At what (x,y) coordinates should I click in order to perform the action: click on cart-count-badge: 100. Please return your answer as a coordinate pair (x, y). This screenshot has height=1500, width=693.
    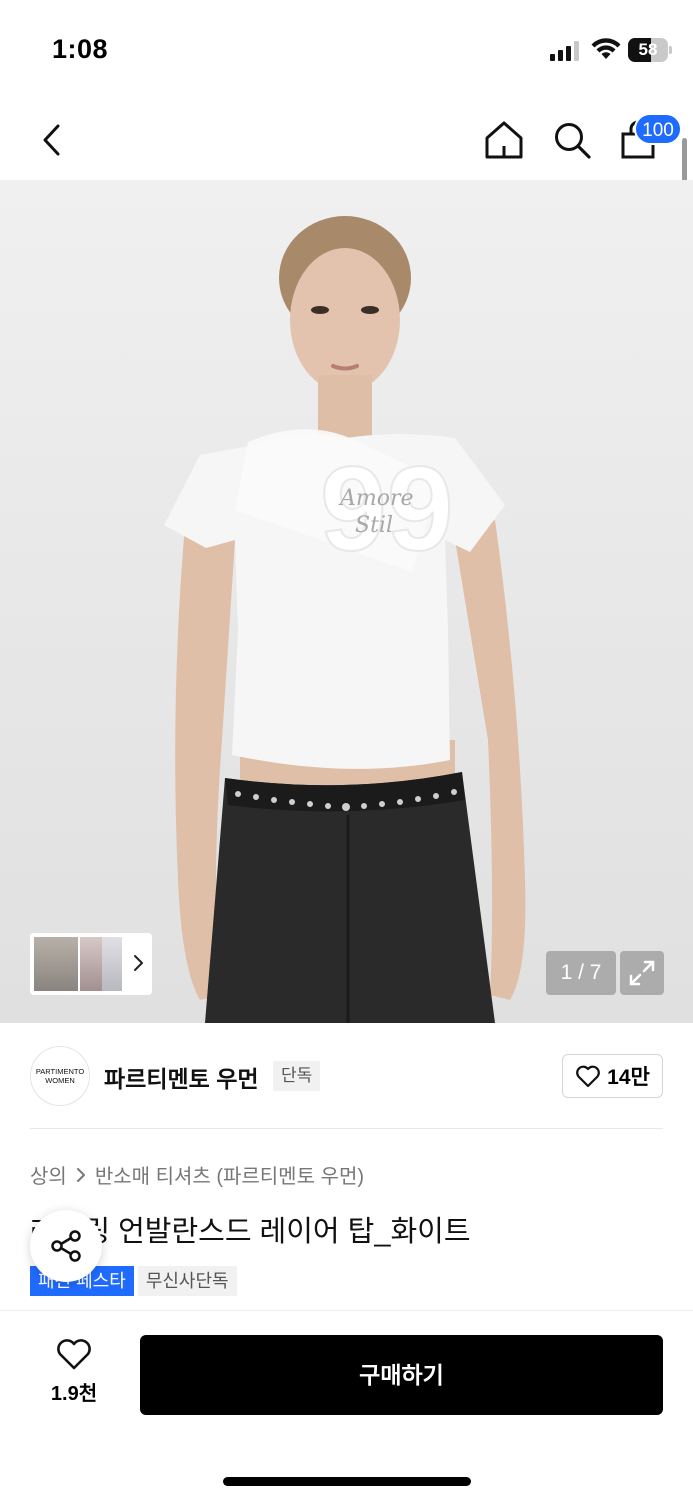
    Looking at the image, I should click on (658, 129).